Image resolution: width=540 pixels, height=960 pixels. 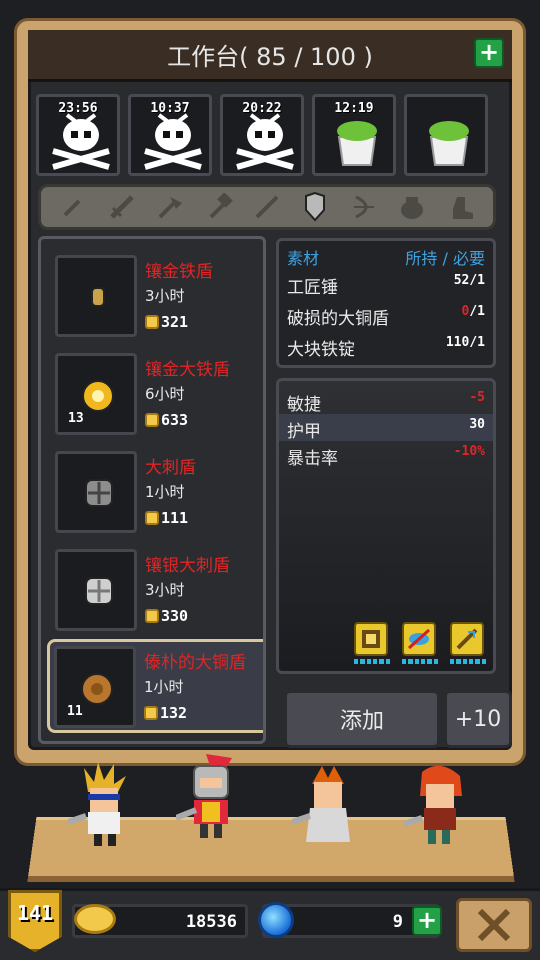 I want to click on silver-spiked-shield-icon, so click(x=99, y=591).